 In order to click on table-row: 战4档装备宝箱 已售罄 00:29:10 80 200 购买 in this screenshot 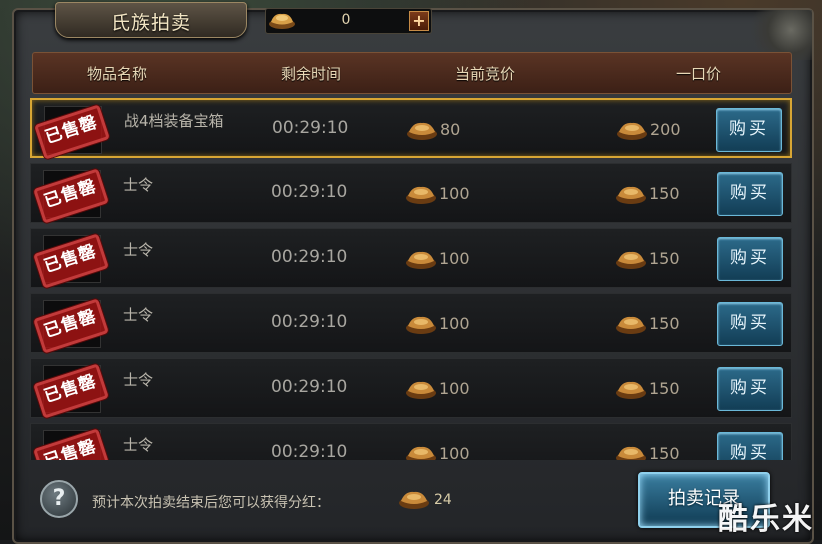, I will do `click(411, 129)`.